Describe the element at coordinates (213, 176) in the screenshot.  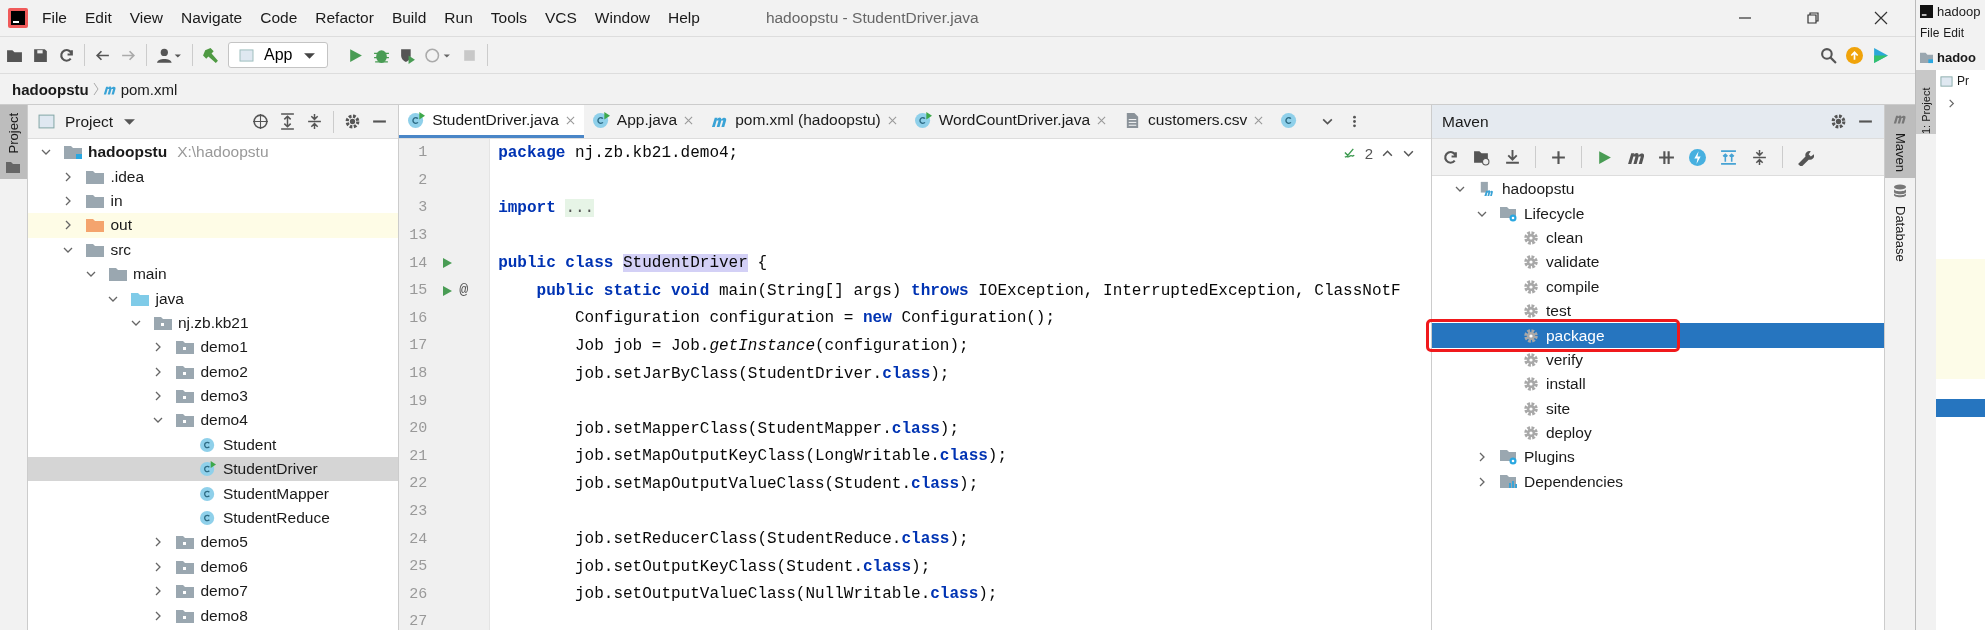
I see `tree-item: .idea` at that location.